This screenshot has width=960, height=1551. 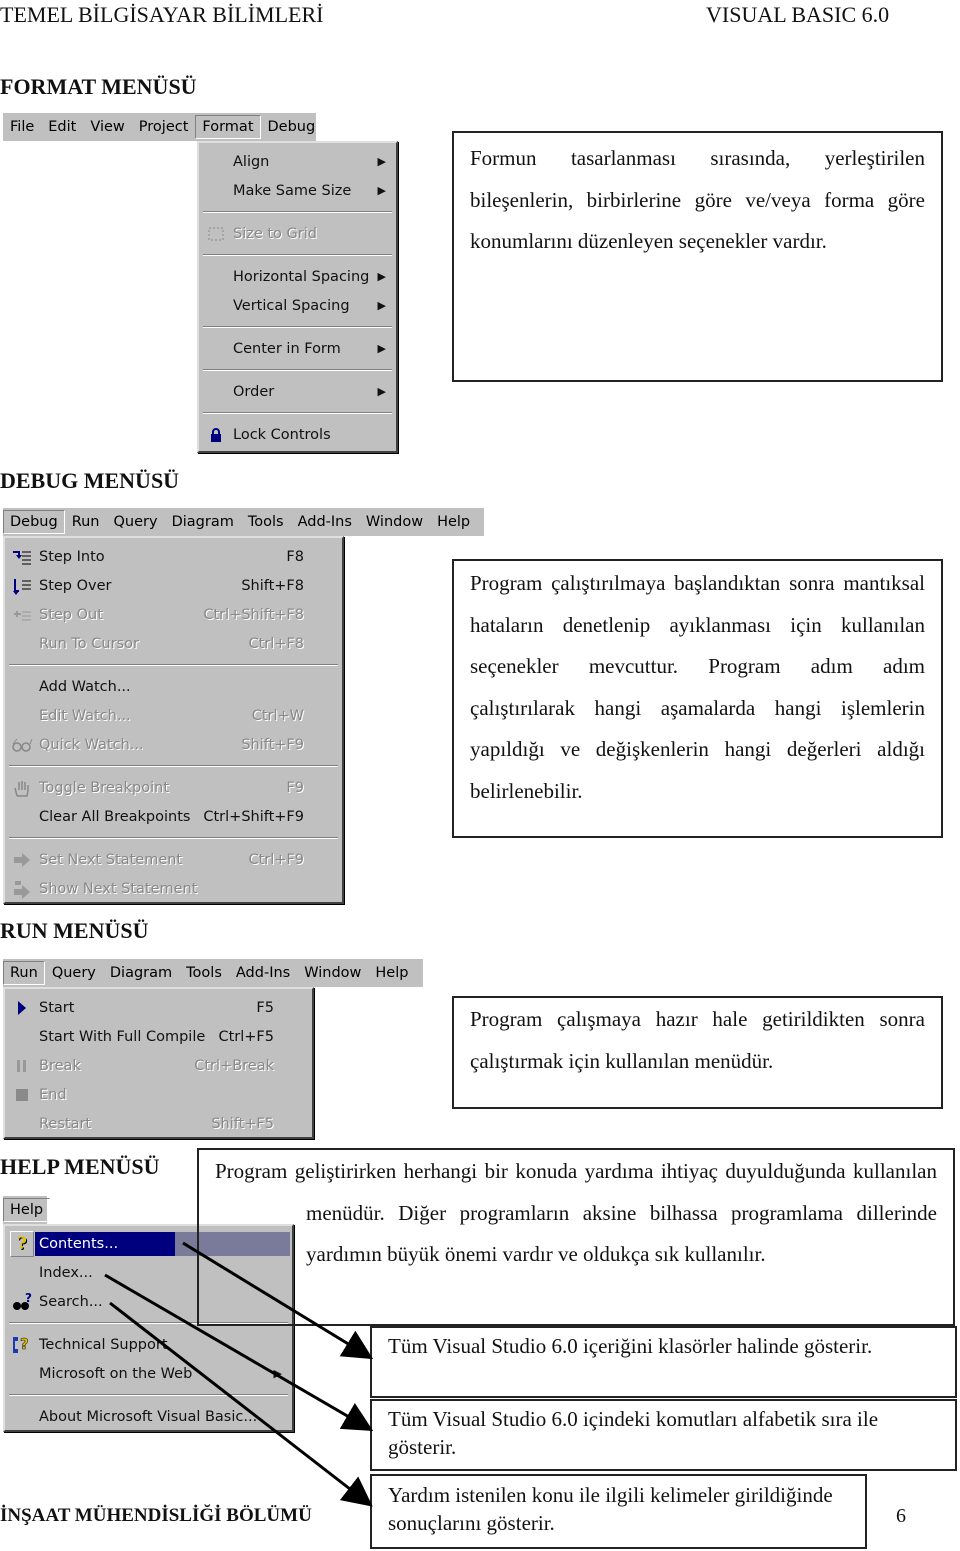 What do you see at coordinates (394, 522) in the screenshot?
I see `debug-menubar-window: Window` at bounding box center [394, 522].